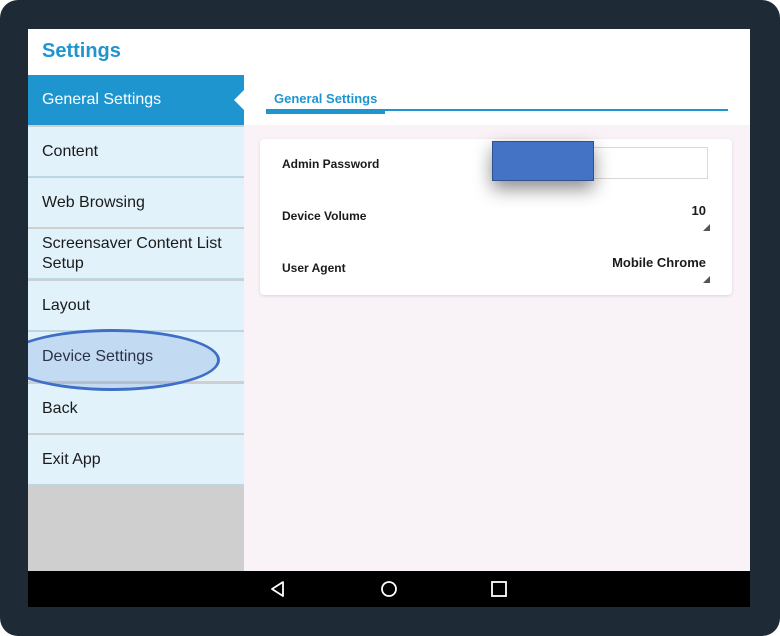  I want to click on device-volume-value: 10, so click(698, 210).